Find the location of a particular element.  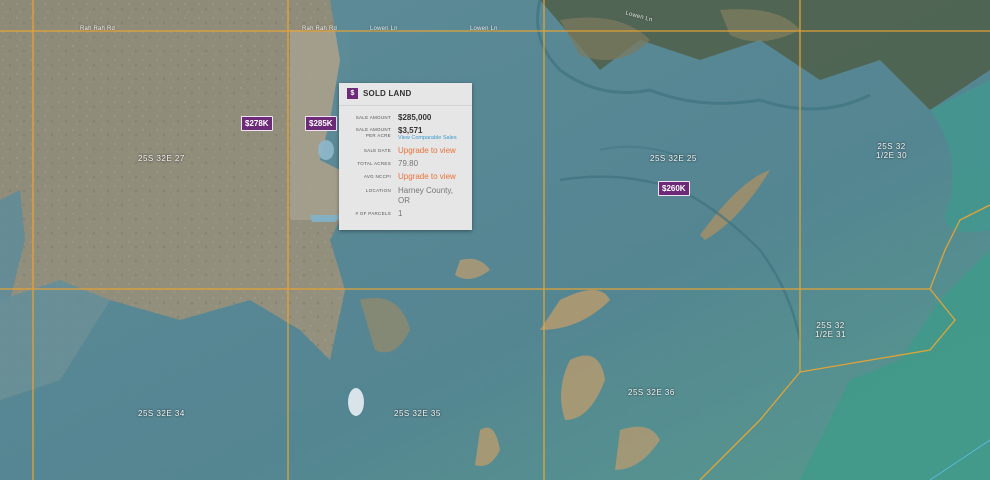

sale-date-upgrade-link: Upgrade to view is located at coordinates (433, 151).